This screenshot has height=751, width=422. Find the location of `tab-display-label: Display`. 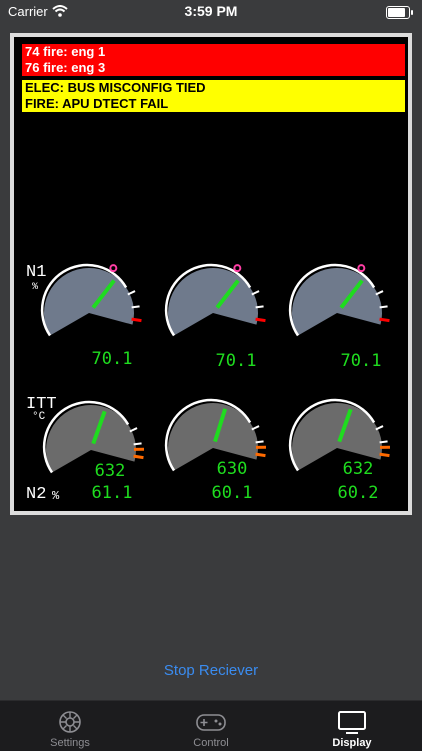

tab-display-label: Display is located at coordinates (352, 743).